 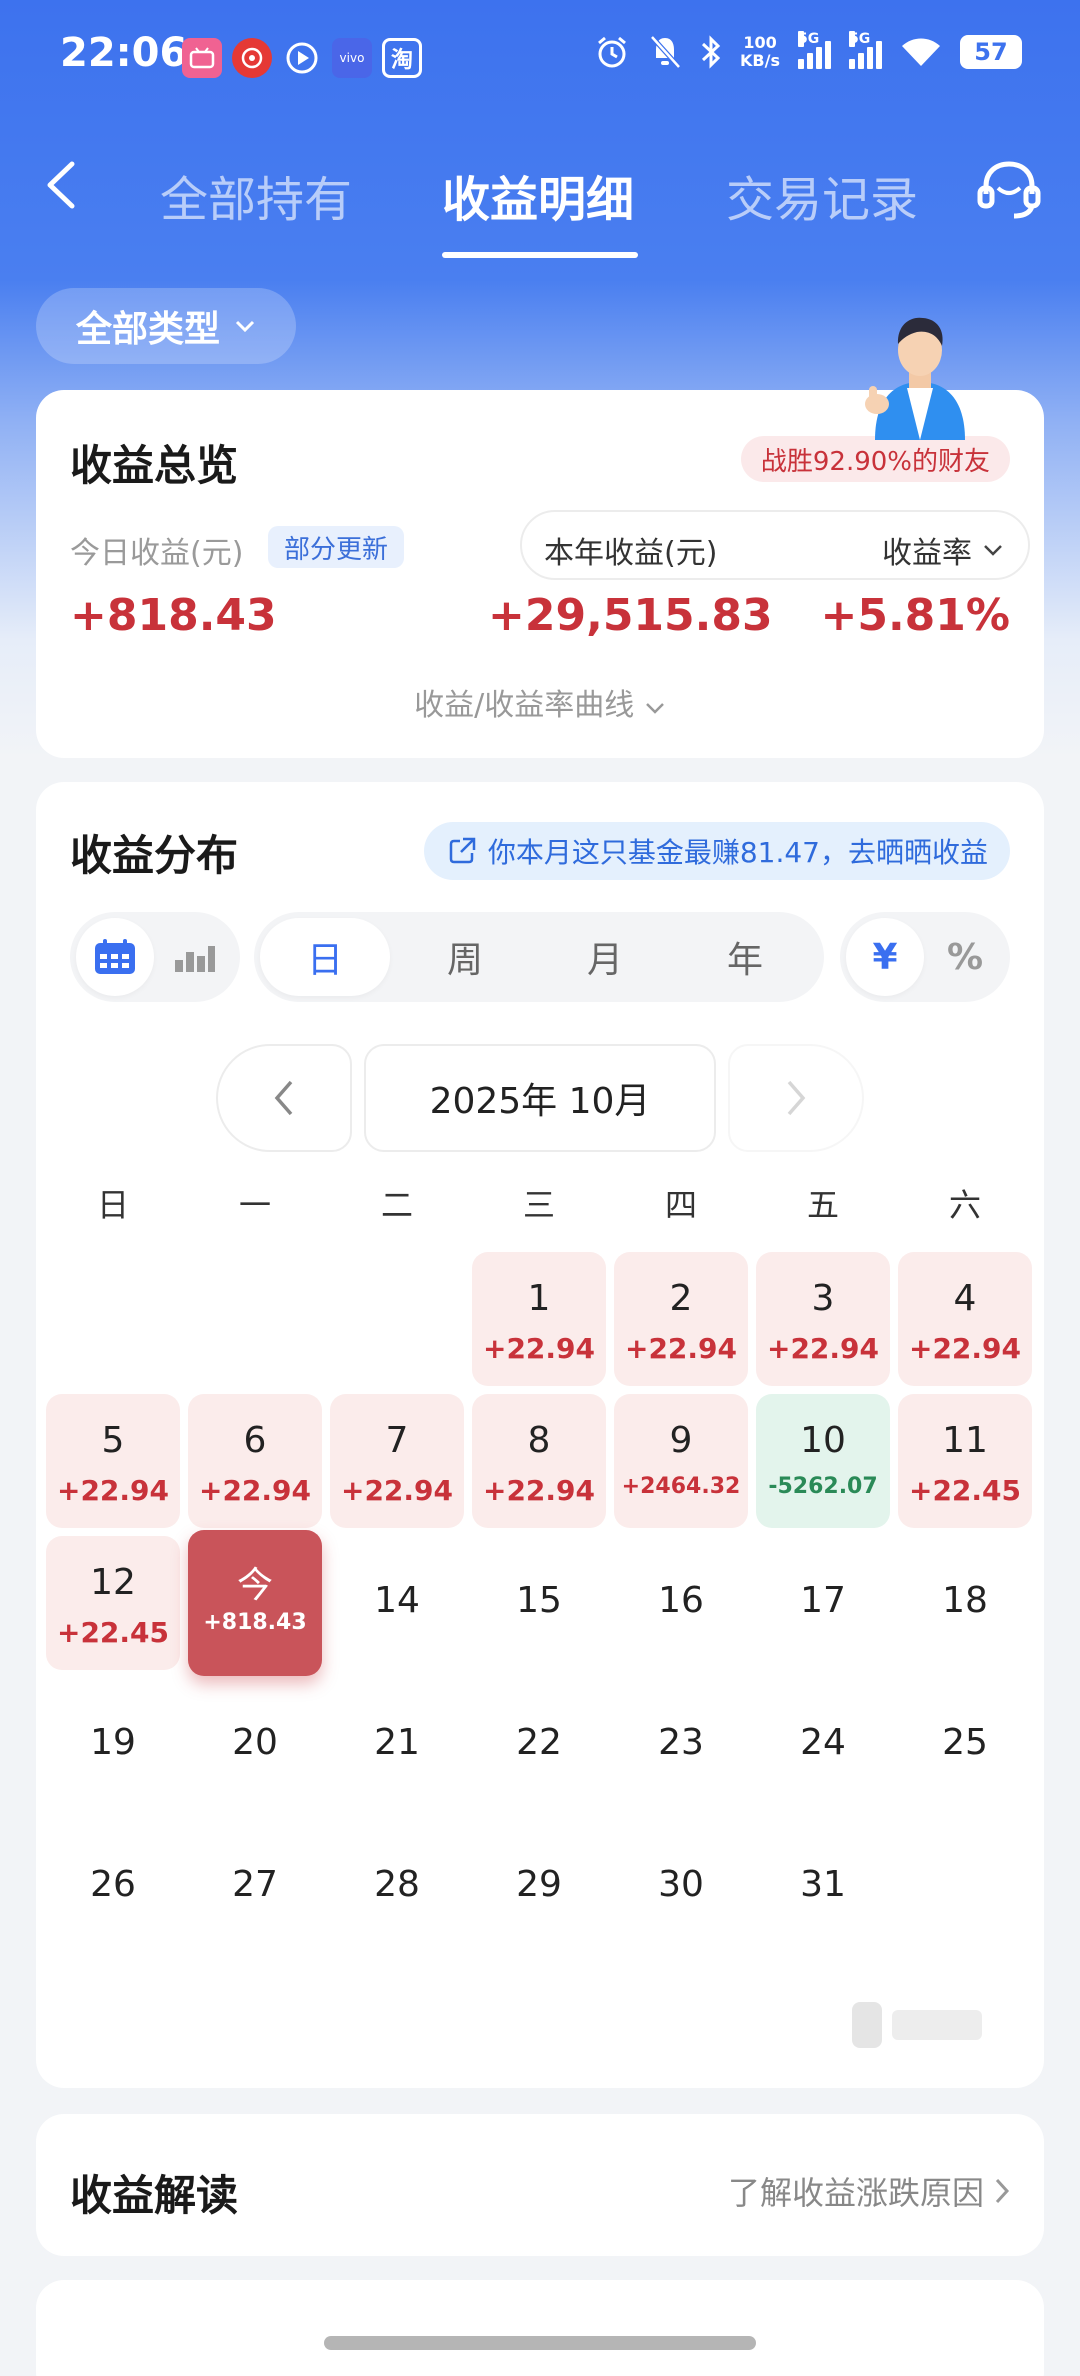 I want to click on calendar-day: 30, so click(x=681, y=1887).